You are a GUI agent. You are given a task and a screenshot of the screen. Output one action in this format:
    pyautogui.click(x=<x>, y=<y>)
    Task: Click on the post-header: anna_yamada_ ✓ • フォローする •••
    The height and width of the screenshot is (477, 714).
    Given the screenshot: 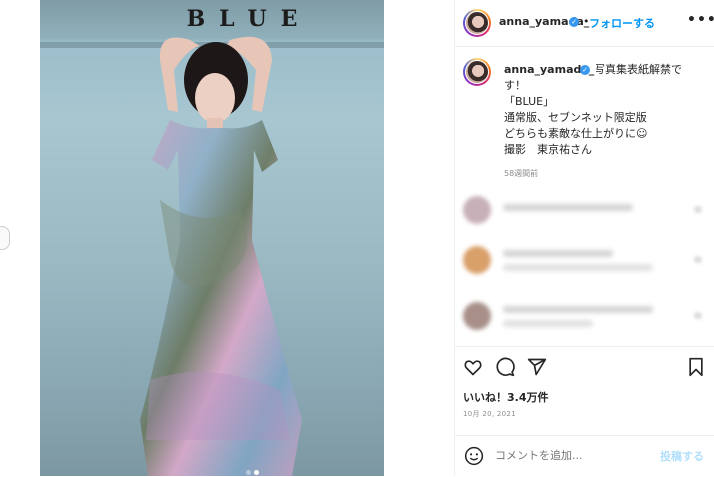 What is the action you would take?
    pyautogui.click(x=584, y=23)
    